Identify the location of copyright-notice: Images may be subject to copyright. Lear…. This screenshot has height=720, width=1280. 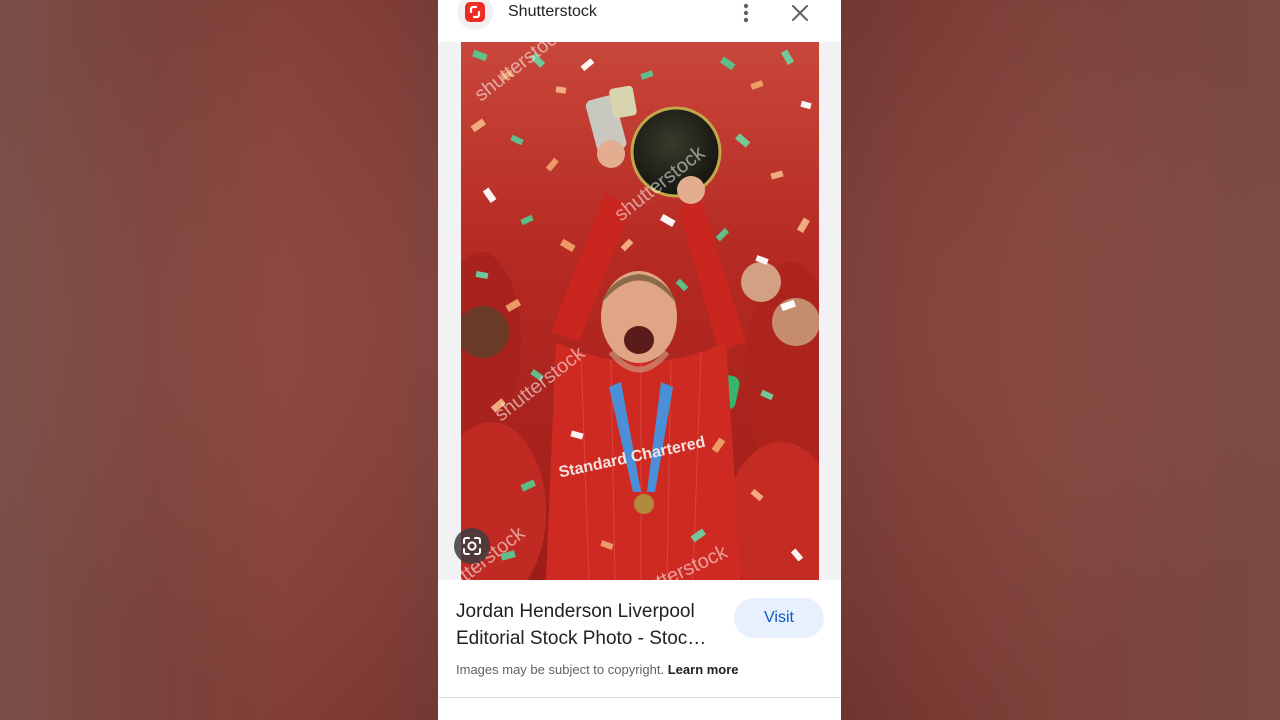
(597, 669).